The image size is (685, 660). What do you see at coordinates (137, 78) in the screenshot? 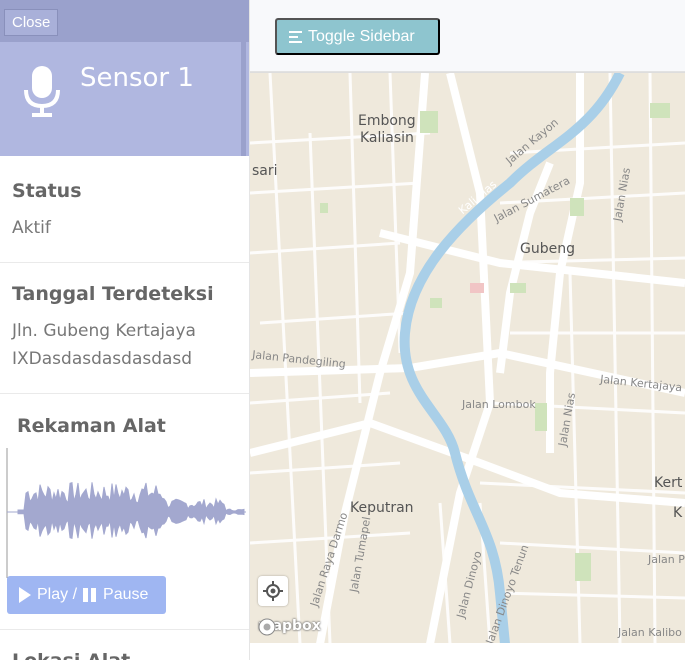
I see `sensor-title: Sensor 1` at bounding box center [137, 78].